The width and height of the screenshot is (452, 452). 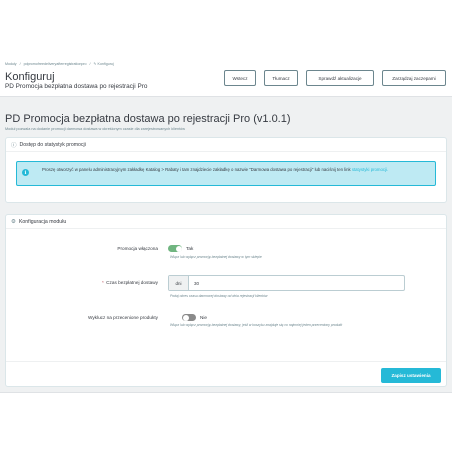 I want to click on breadcrumb-configure: ✎ Konfiguruj, so click(x=103, y=64).